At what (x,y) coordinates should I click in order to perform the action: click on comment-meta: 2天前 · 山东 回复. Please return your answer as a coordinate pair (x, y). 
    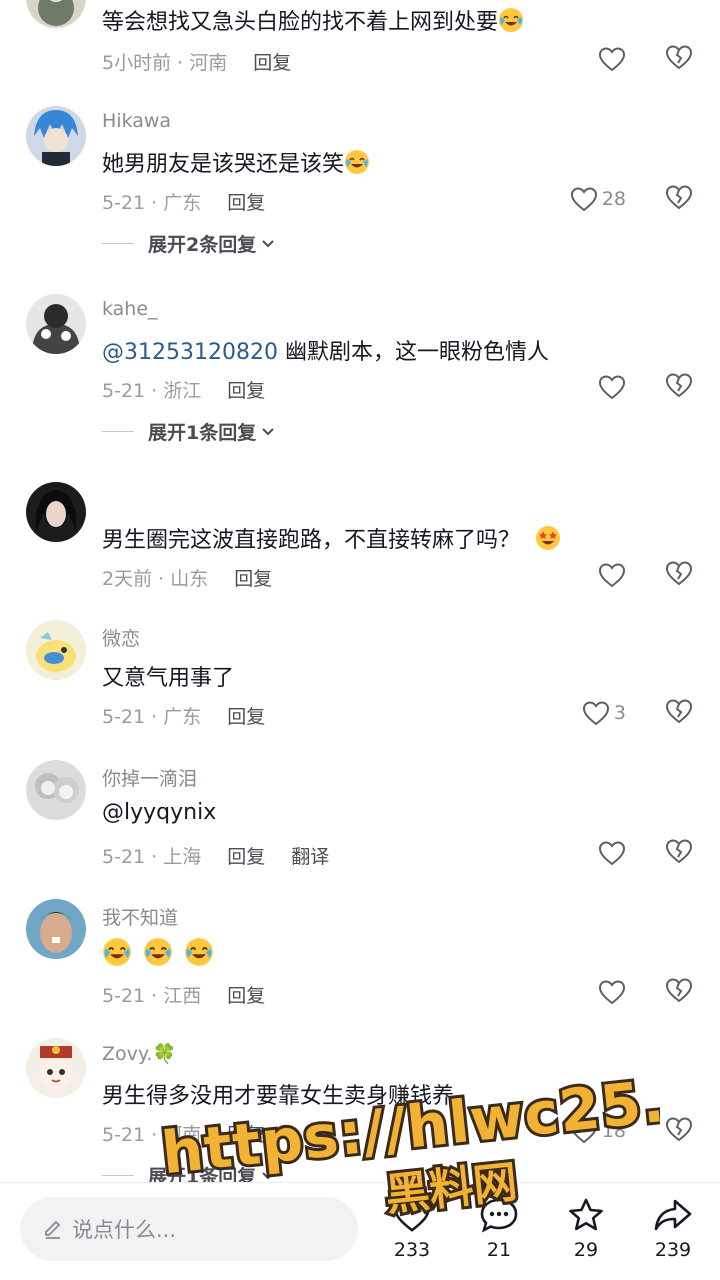
    Looking at the image, I should click on (187, 577).